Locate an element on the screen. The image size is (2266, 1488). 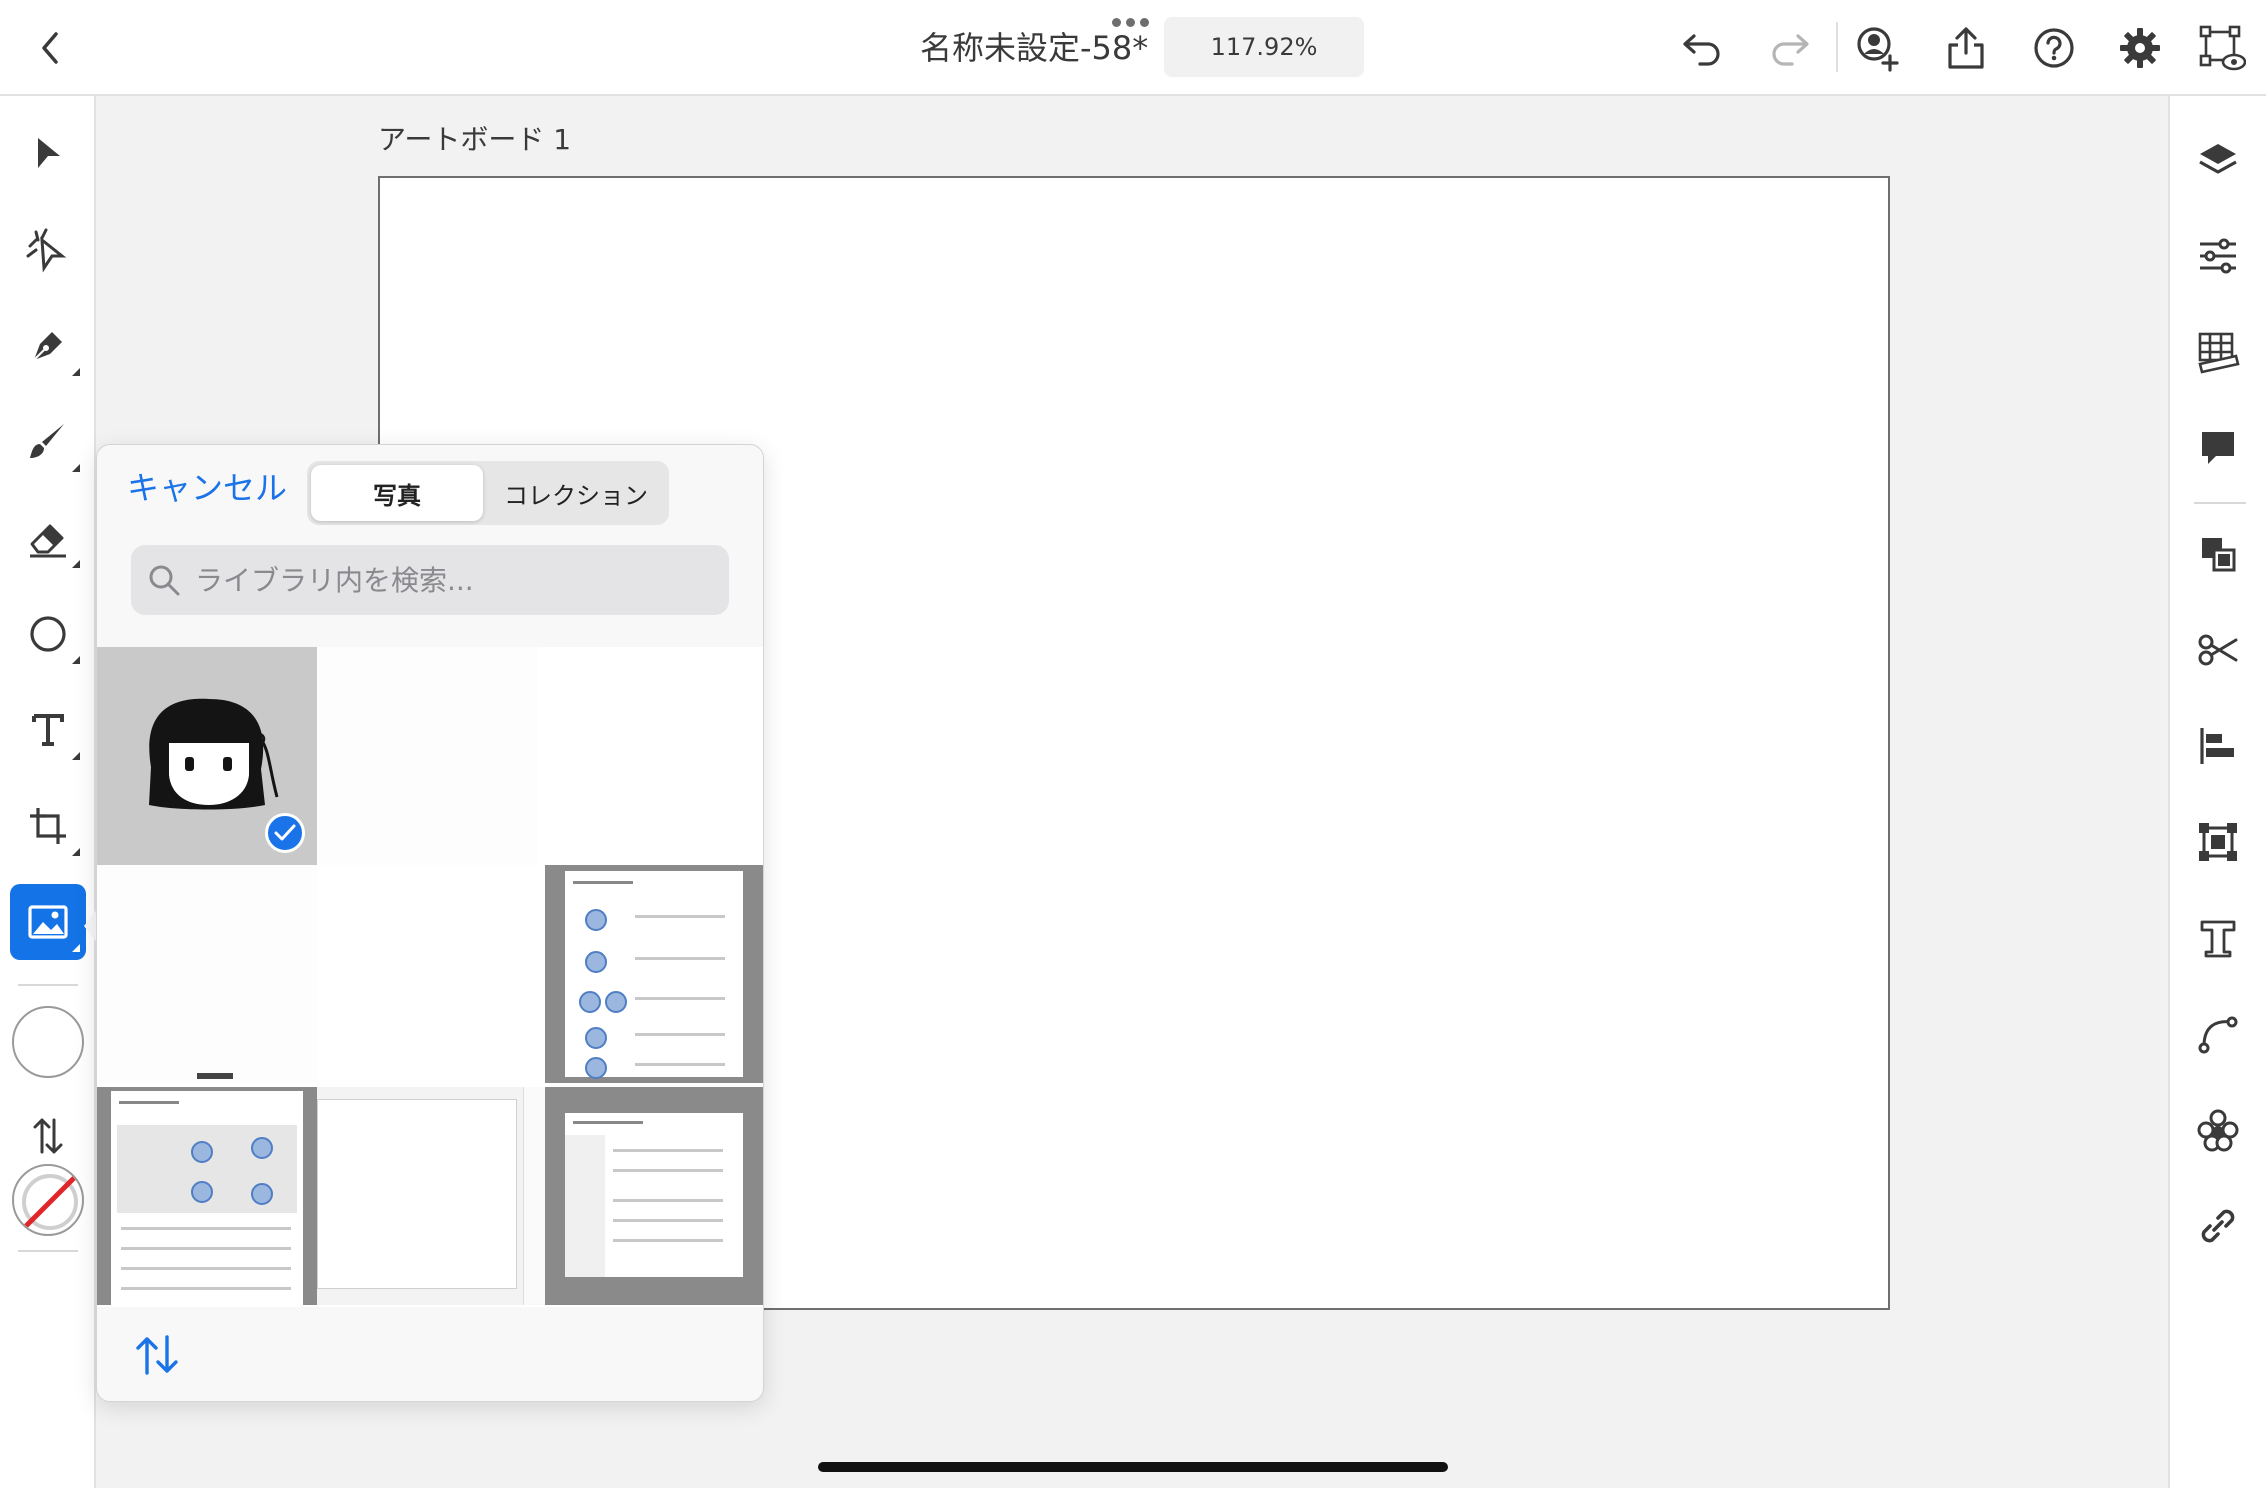
repeat-icon is located at coordinates (2218, 1130).